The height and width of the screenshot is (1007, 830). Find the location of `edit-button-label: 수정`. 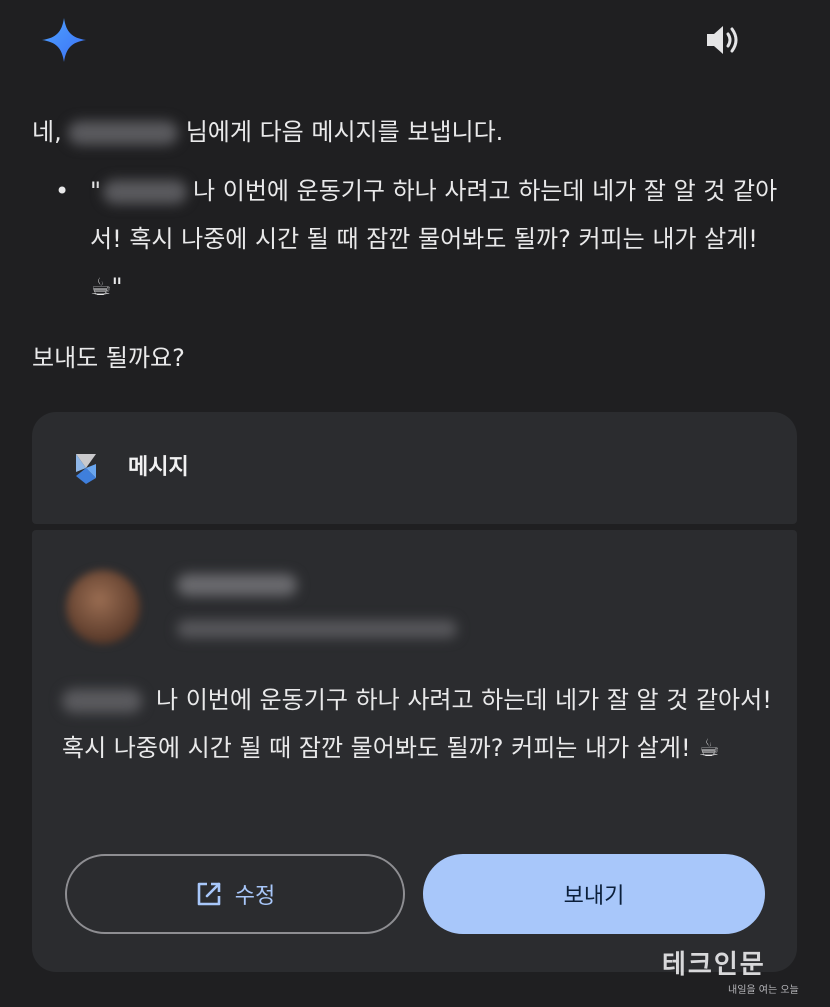

edit-button-label: 수정 is located at coordinates (255, 896).